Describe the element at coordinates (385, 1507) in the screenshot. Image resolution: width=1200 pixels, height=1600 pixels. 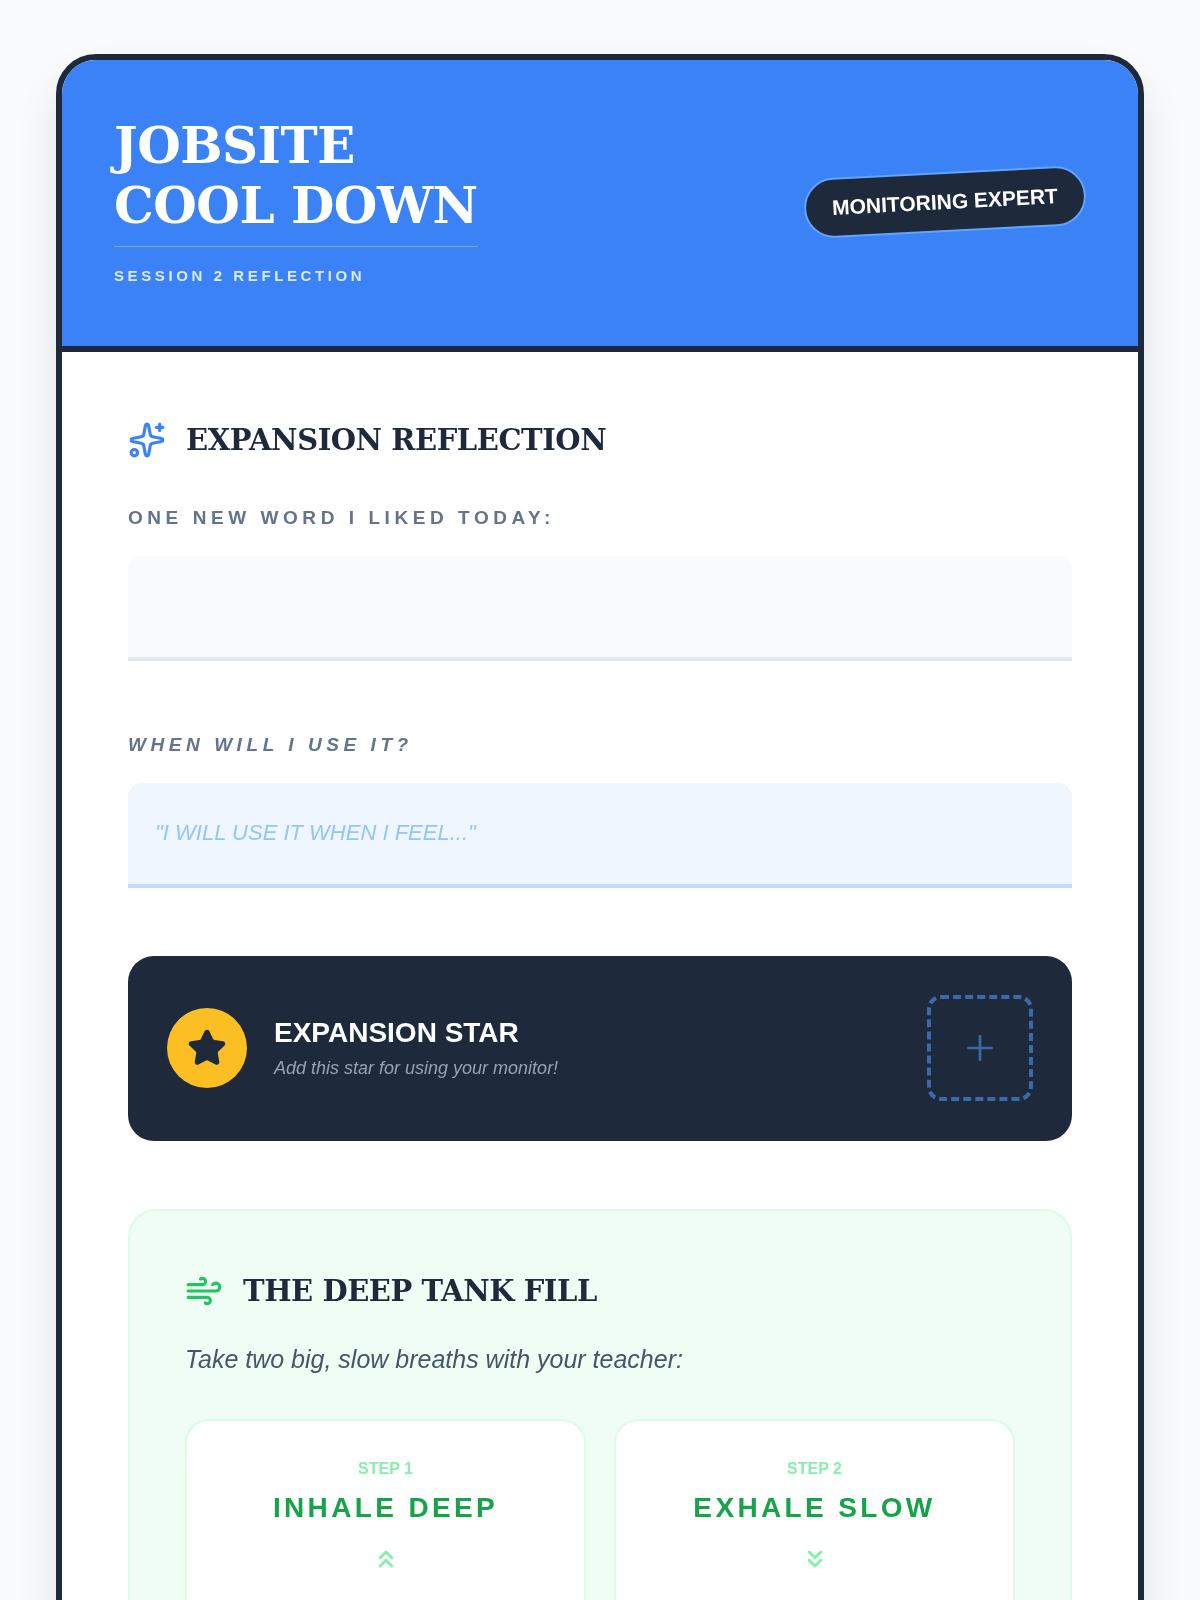
I see `step-action: INHALE DEEP` at that location.